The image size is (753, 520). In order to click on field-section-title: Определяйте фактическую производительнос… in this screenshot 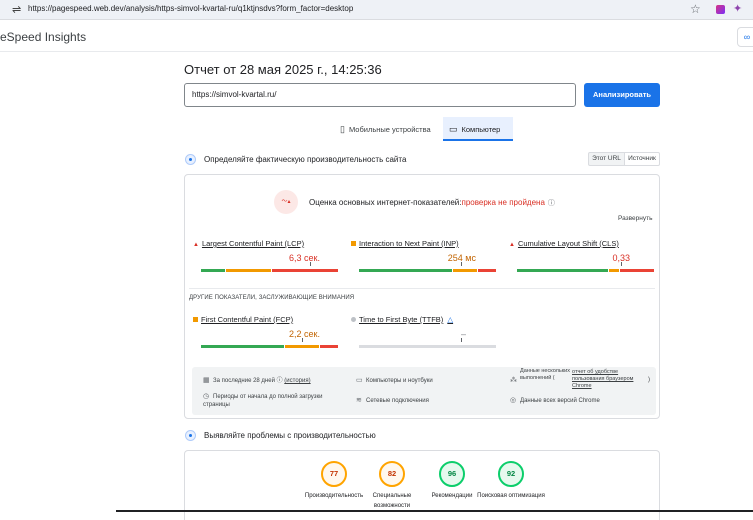, I will do `click(305, 159)`.